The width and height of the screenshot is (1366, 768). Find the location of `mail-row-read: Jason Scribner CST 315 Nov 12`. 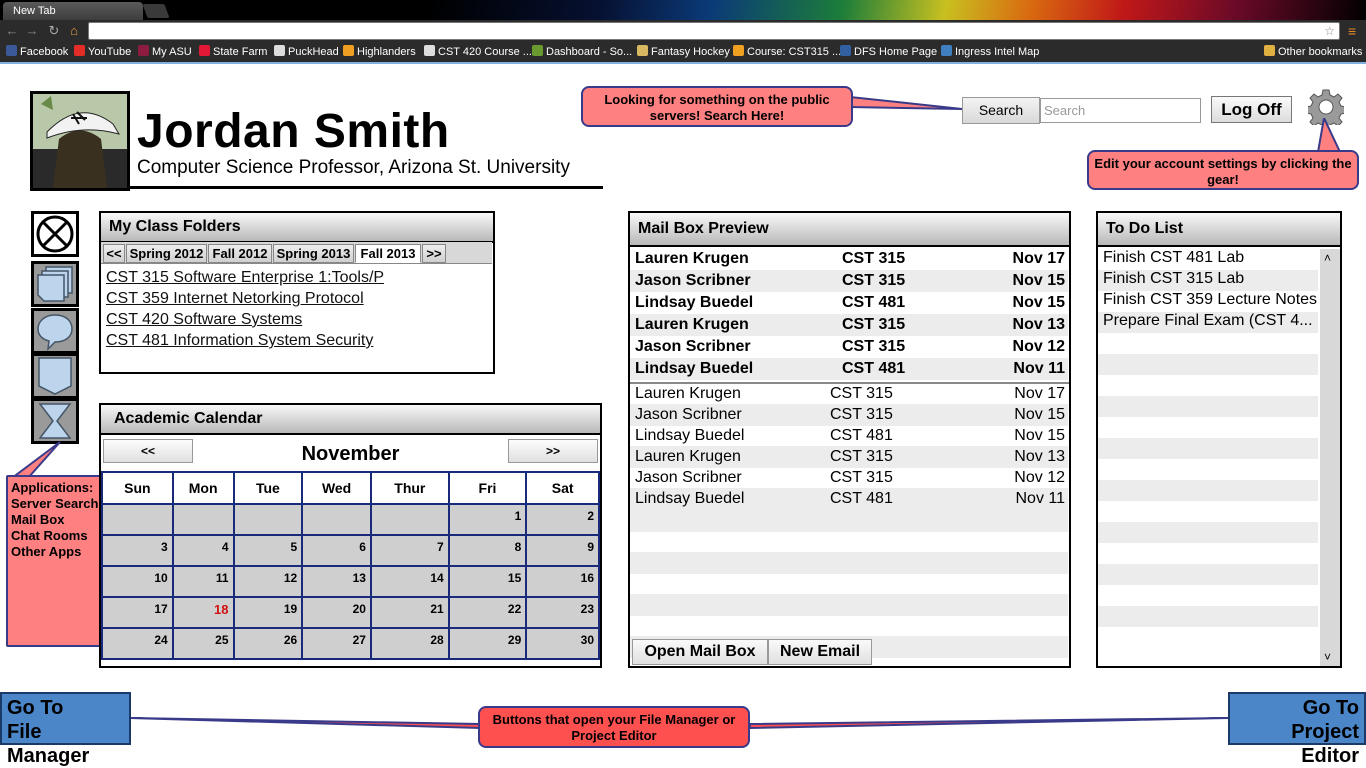

mail-row-read: Jason Scribner CST 315 Nov 12 is located at coordinates (849, 478).